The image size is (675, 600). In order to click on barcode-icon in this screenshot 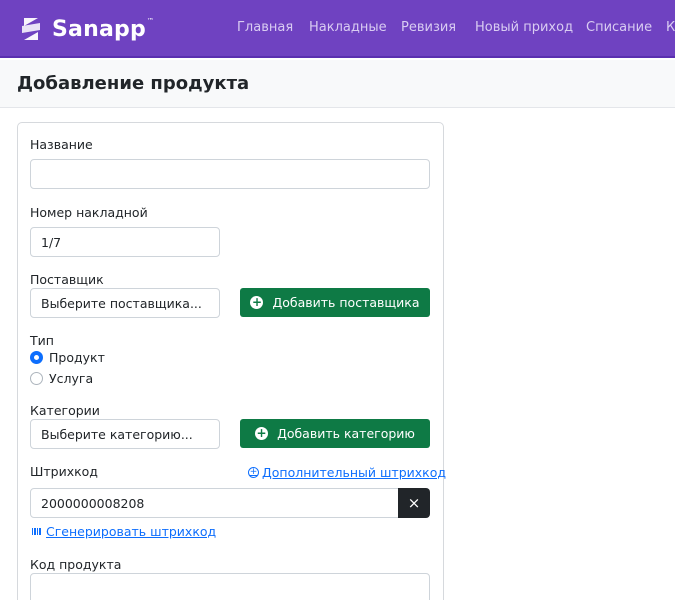, I will do `click(36, 531)`.